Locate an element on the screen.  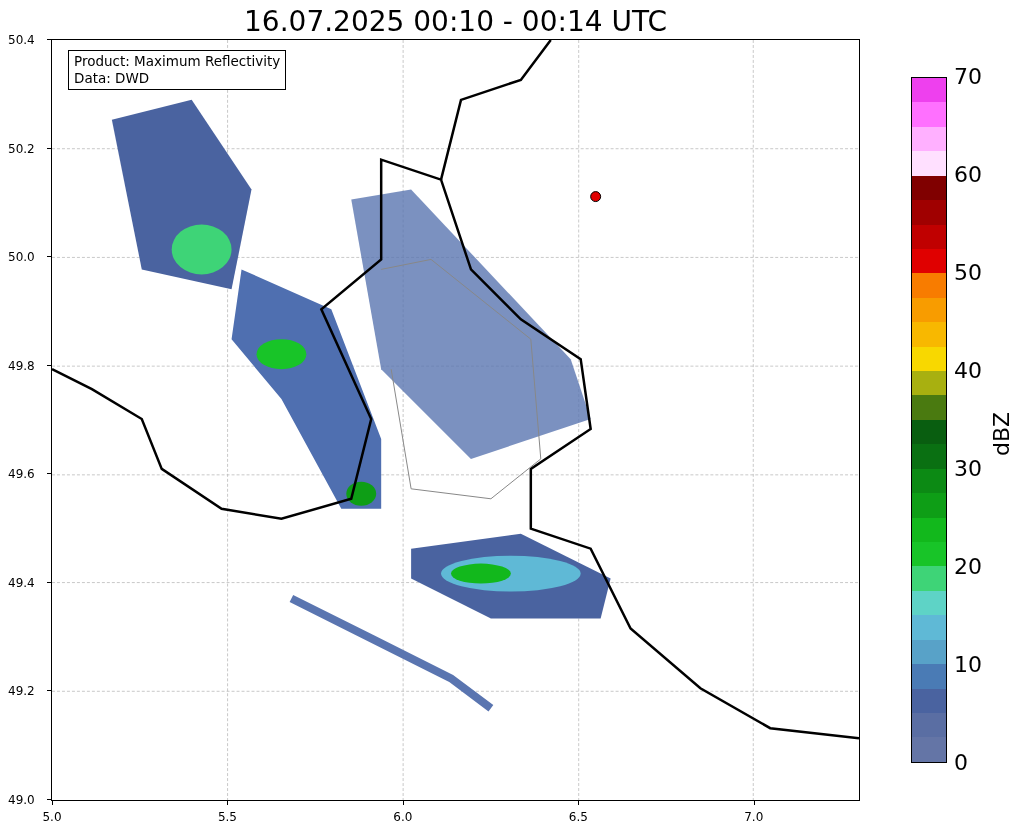
x-tick-label: 6.5 is located at coordinates (578, 817).